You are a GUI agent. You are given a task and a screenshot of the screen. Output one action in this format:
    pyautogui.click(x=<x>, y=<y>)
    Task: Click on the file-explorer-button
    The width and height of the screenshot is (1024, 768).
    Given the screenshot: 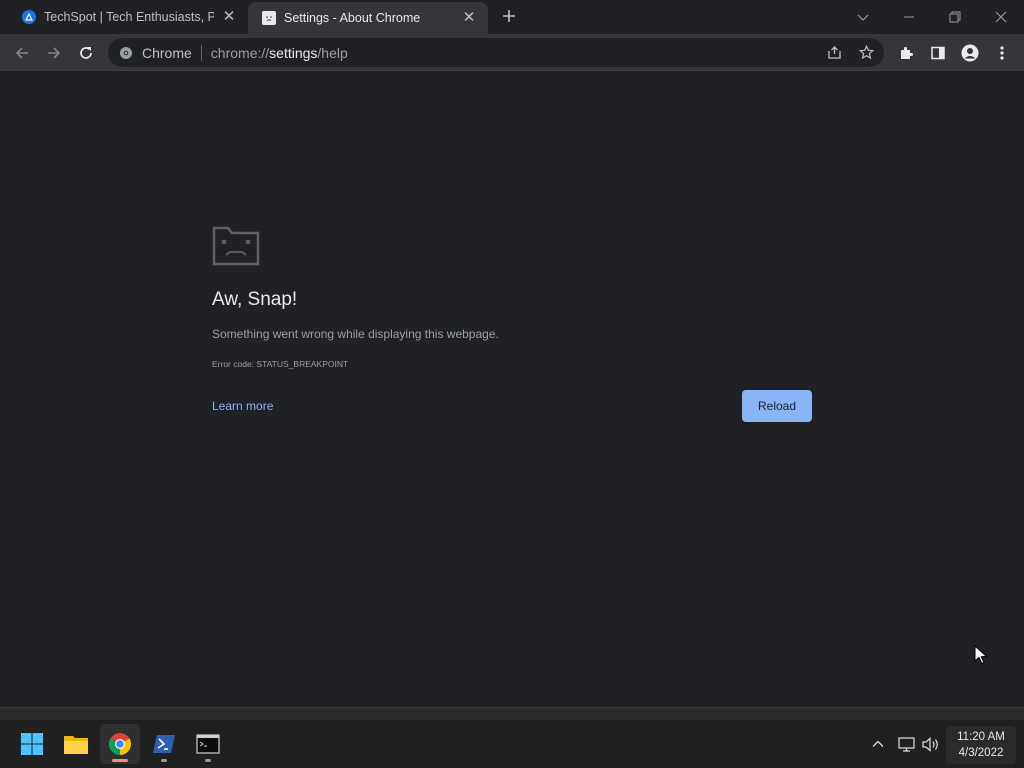 What is the action you would take?
    pyautogui.click(x=76, y=744)
    